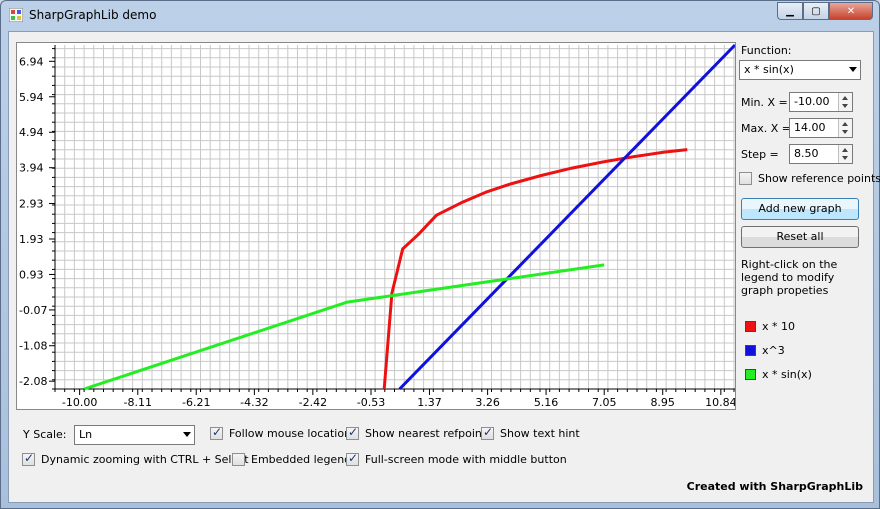 This screenshot has width=880, height=509. I want to click on function-value: x * sin(x), so click(769, 69).